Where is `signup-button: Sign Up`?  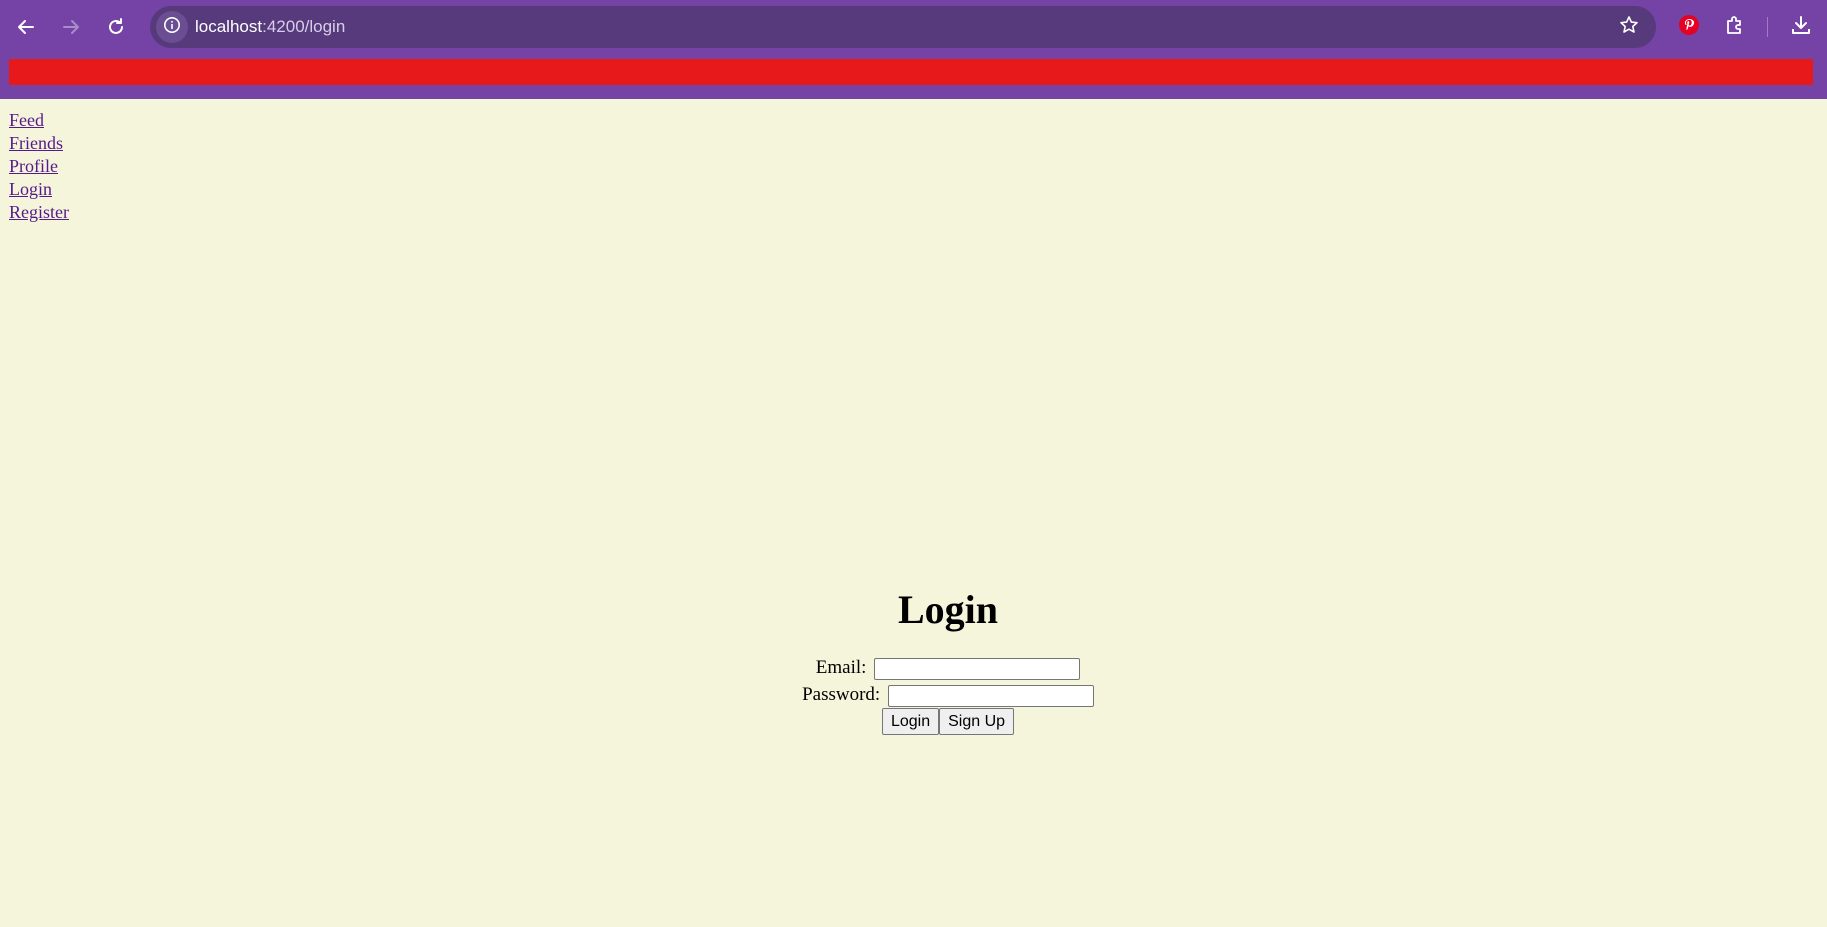 signup-button: Sign Up is located at coordinates (977, 721).